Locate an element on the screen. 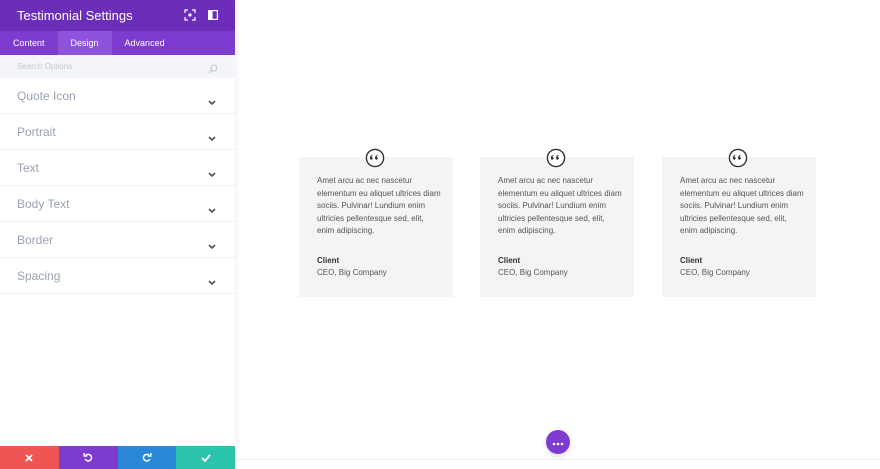 The image size is (880, 469). check-icon is located at coordinates (205, 458).